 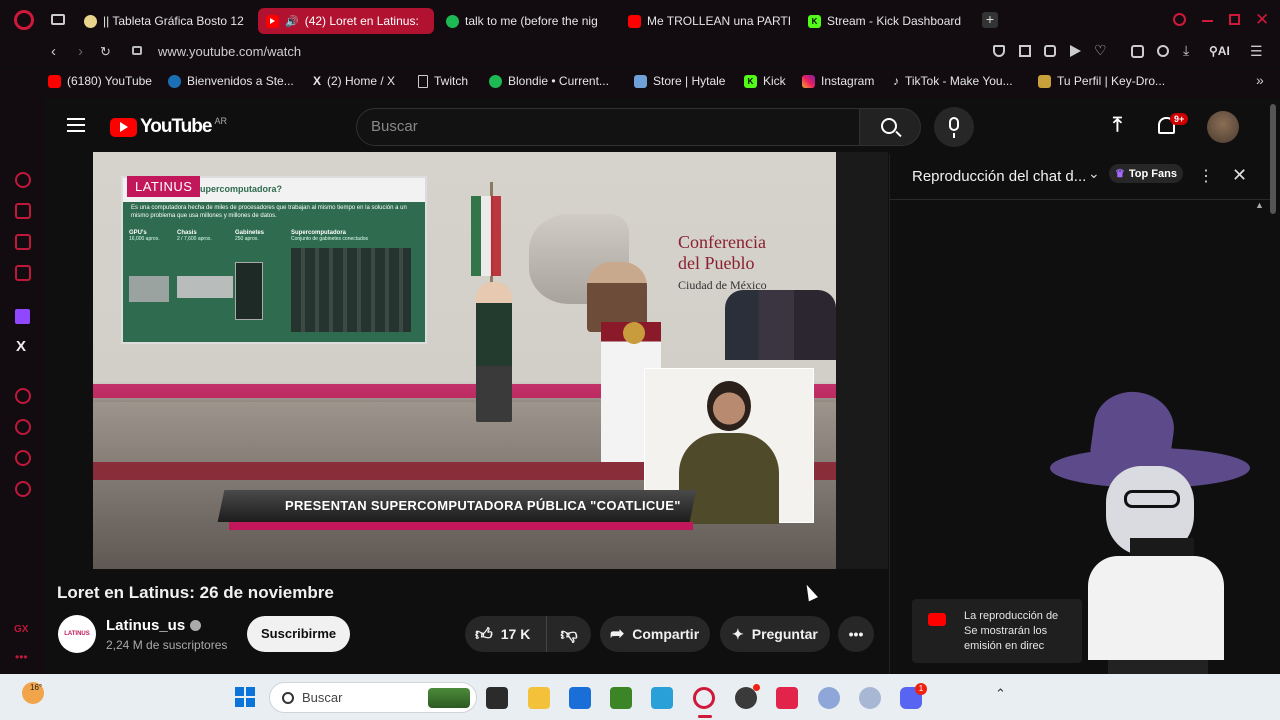 What do you see at coordinates (354, 81) in the screenshot?
I see `bookmark-x: X (2) Home / X` at bounding box center [354, 81].